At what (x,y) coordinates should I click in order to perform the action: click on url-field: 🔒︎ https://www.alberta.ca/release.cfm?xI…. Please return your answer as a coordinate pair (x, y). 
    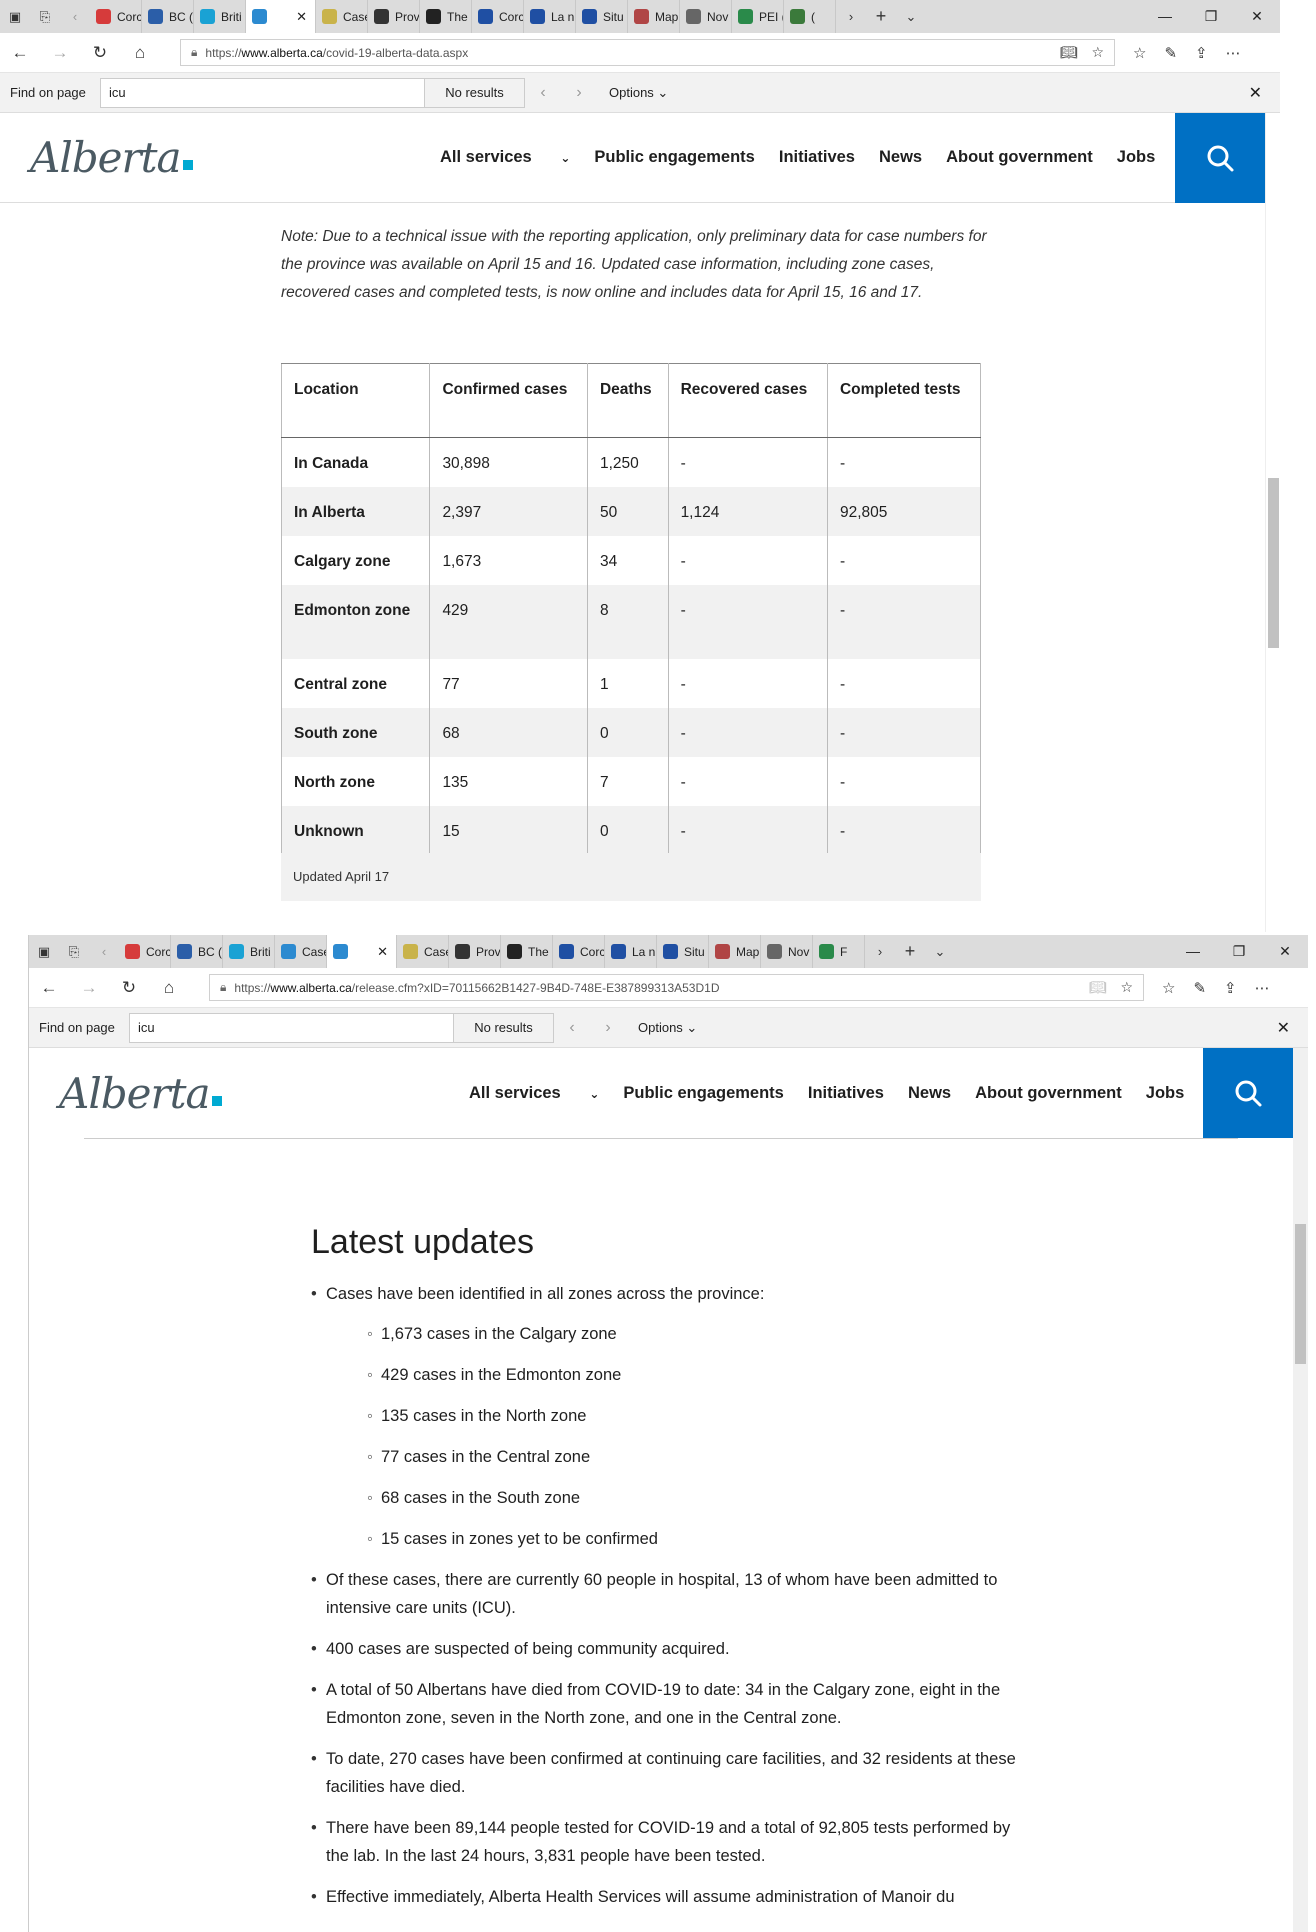
    Looking at the image, I should click on (676, 987).